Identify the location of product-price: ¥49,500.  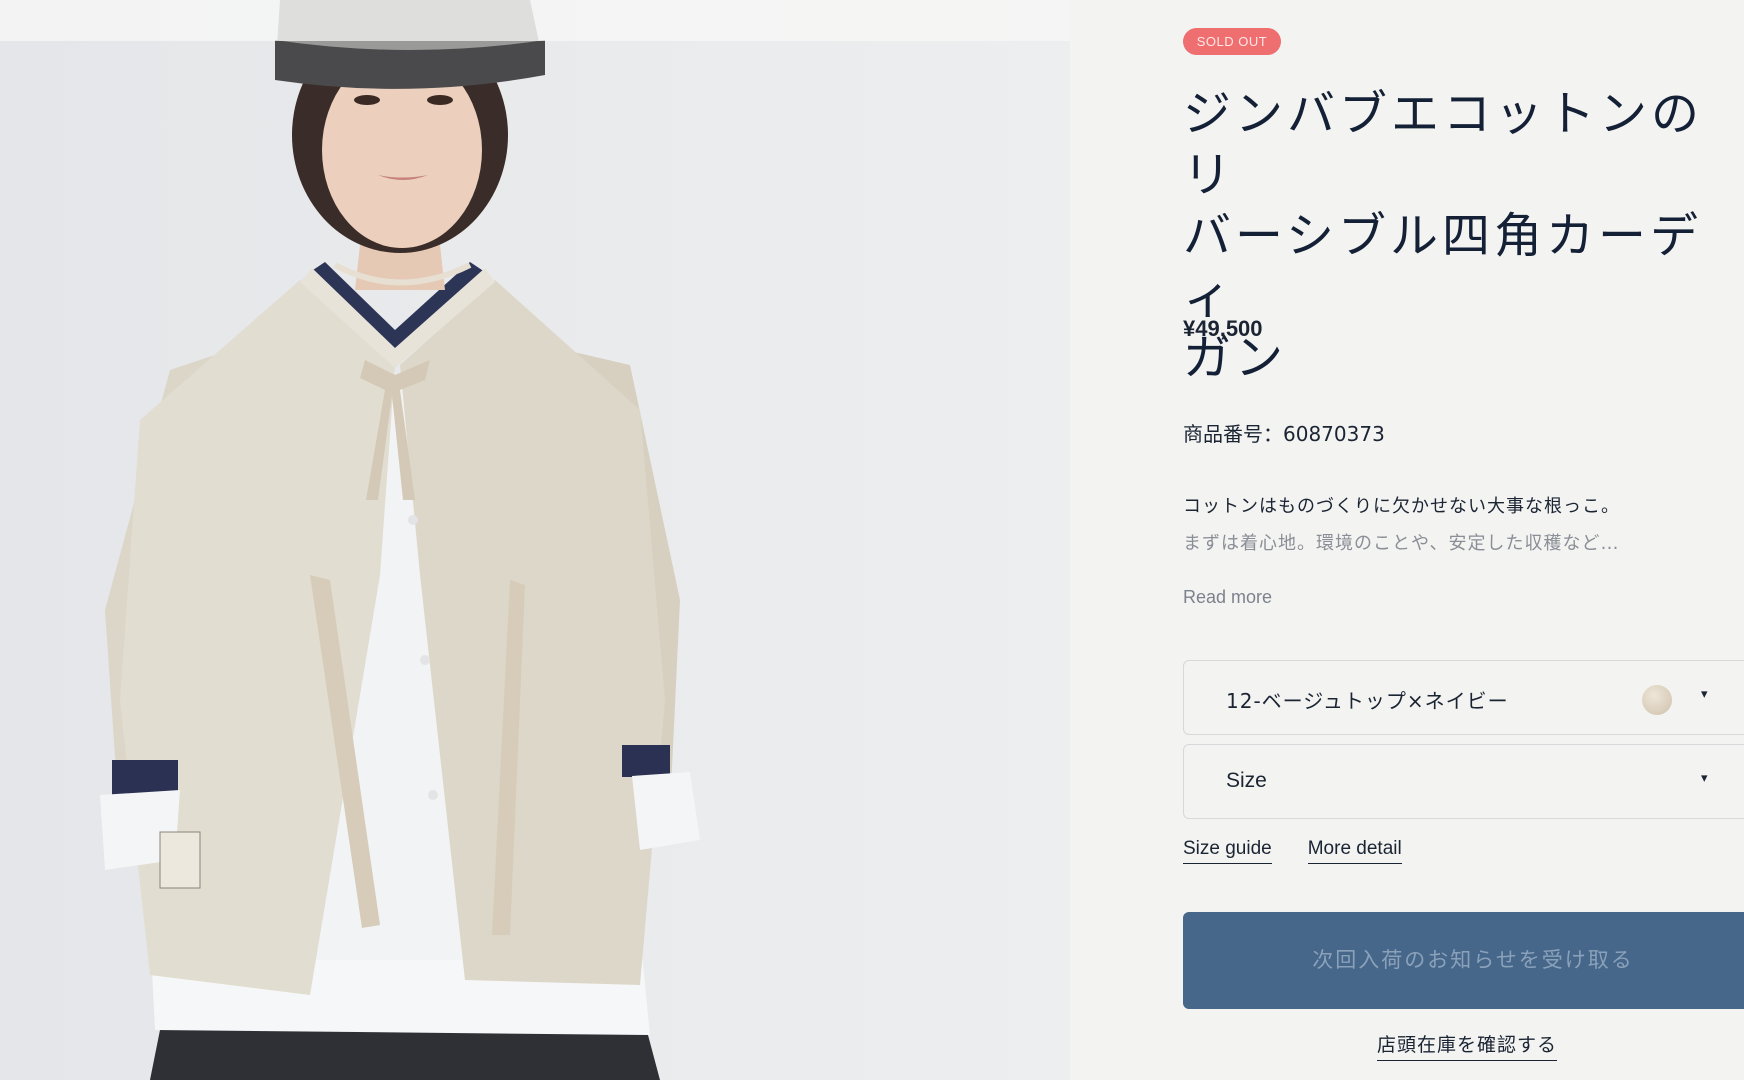
(1223, 328).